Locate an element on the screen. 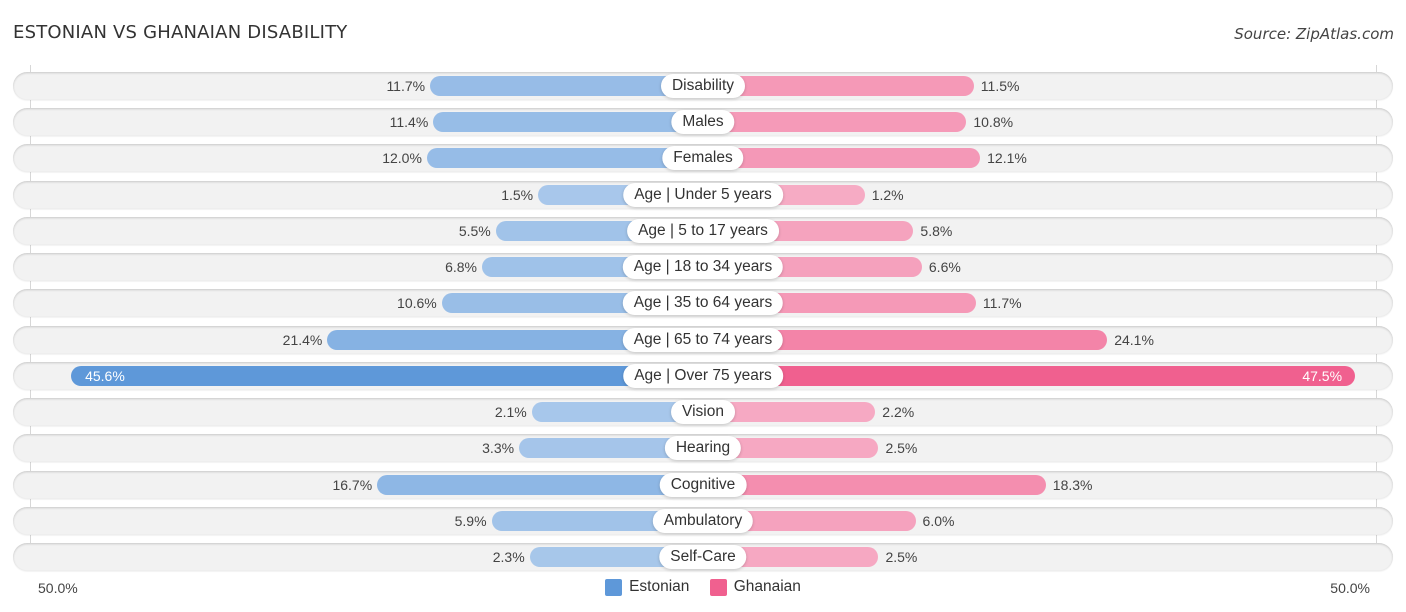 Image resolution: width=1406 pixels, height=612 pixels. value-label-ghanaian: 1.2% is located at coordinates (887, 194).